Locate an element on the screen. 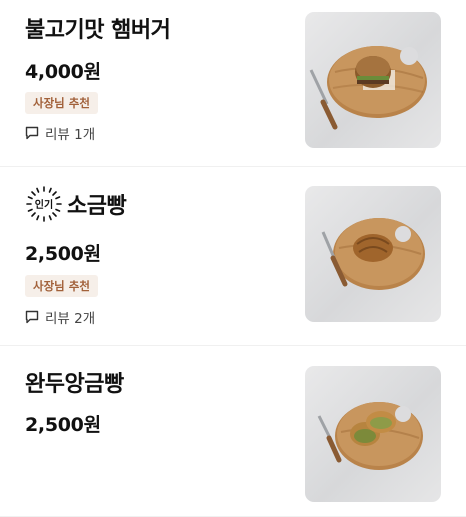 This screenshot has height=517, width=466. menu-item-title-row: 인기 소금빵 is located at coordinates (76, 204).